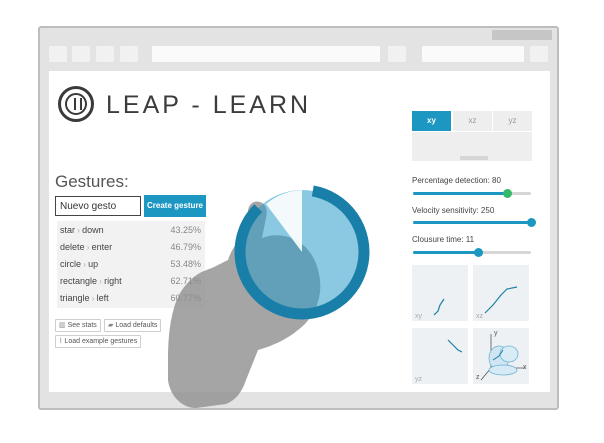  What do you see at coordinates (102, 298) in the screenshot?
I see `gesture-action: left` at bounding box center [102, 298].